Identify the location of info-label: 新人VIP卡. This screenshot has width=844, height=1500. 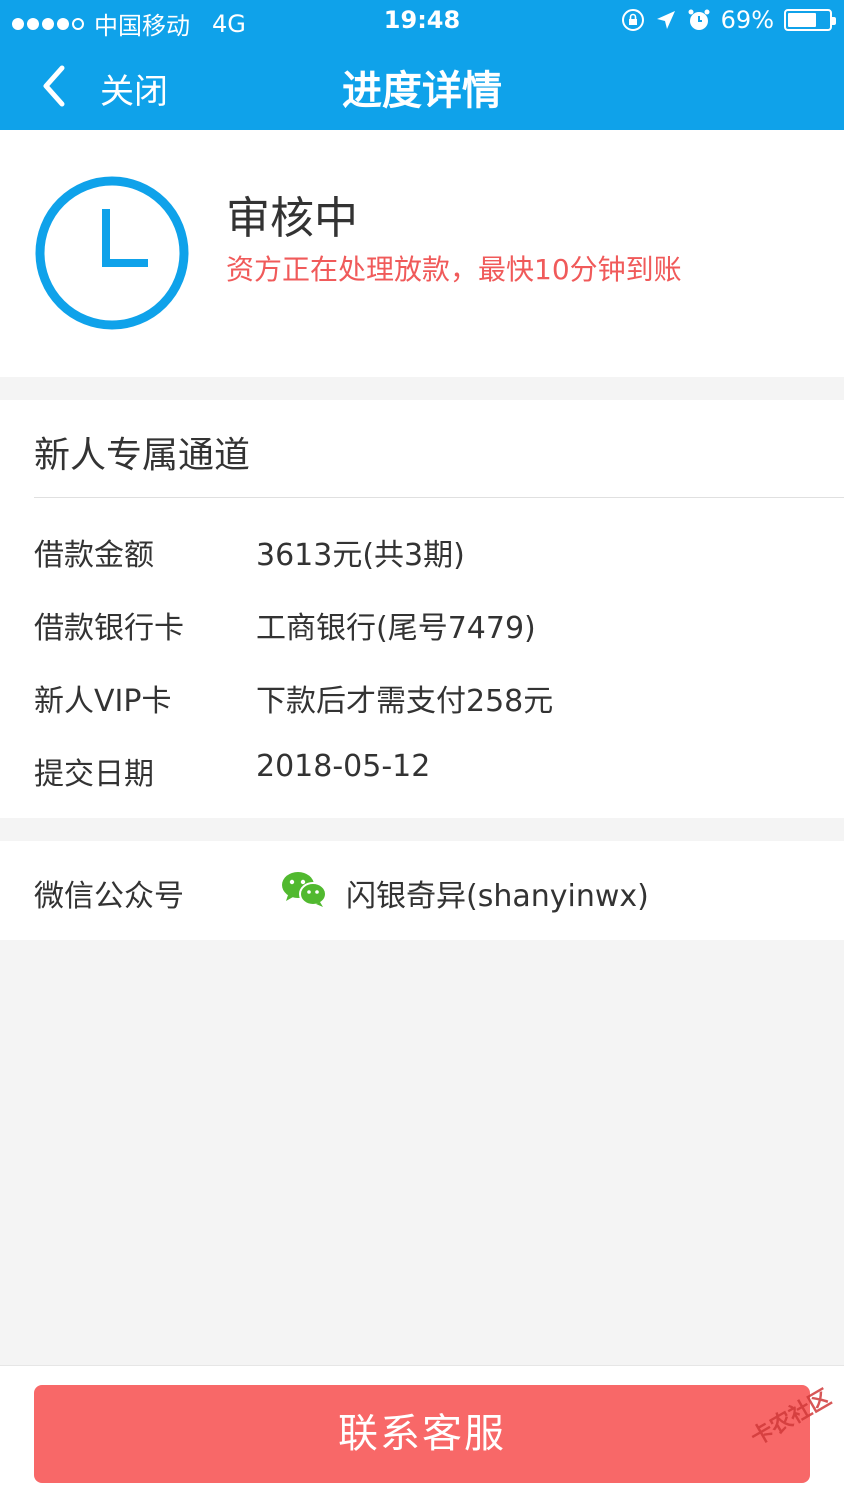
(103, 701).